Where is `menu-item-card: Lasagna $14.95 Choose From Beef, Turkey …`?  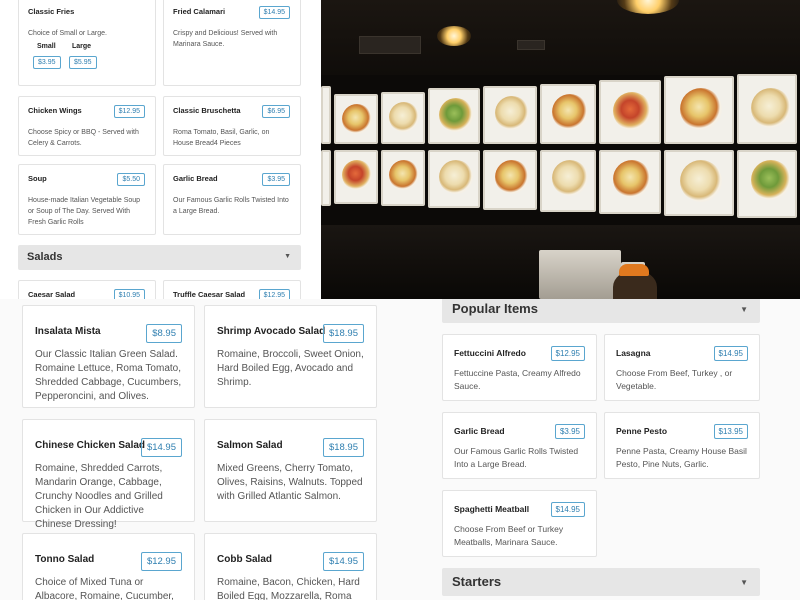
menu-item-card: Lasagna $14.95 Choose From Beef, Turkey … is located at coordinates (682, 367).